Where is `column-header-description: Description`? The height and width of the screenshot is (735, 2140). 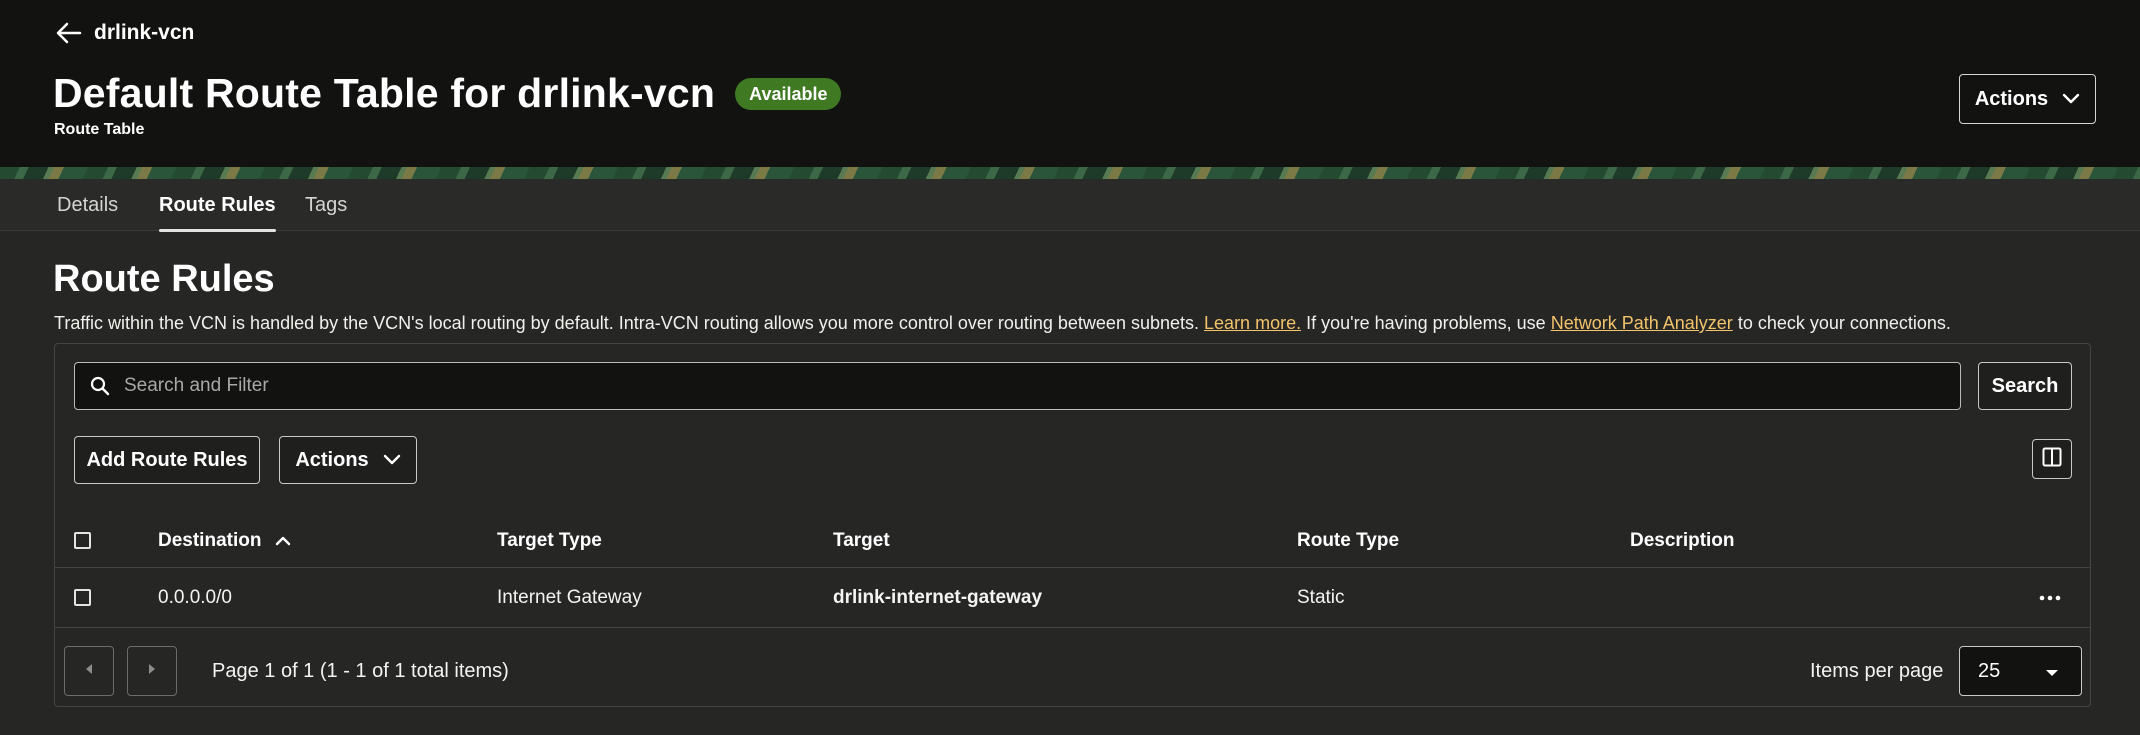
column-header-description: Description is located at coordinates (1682, 540).